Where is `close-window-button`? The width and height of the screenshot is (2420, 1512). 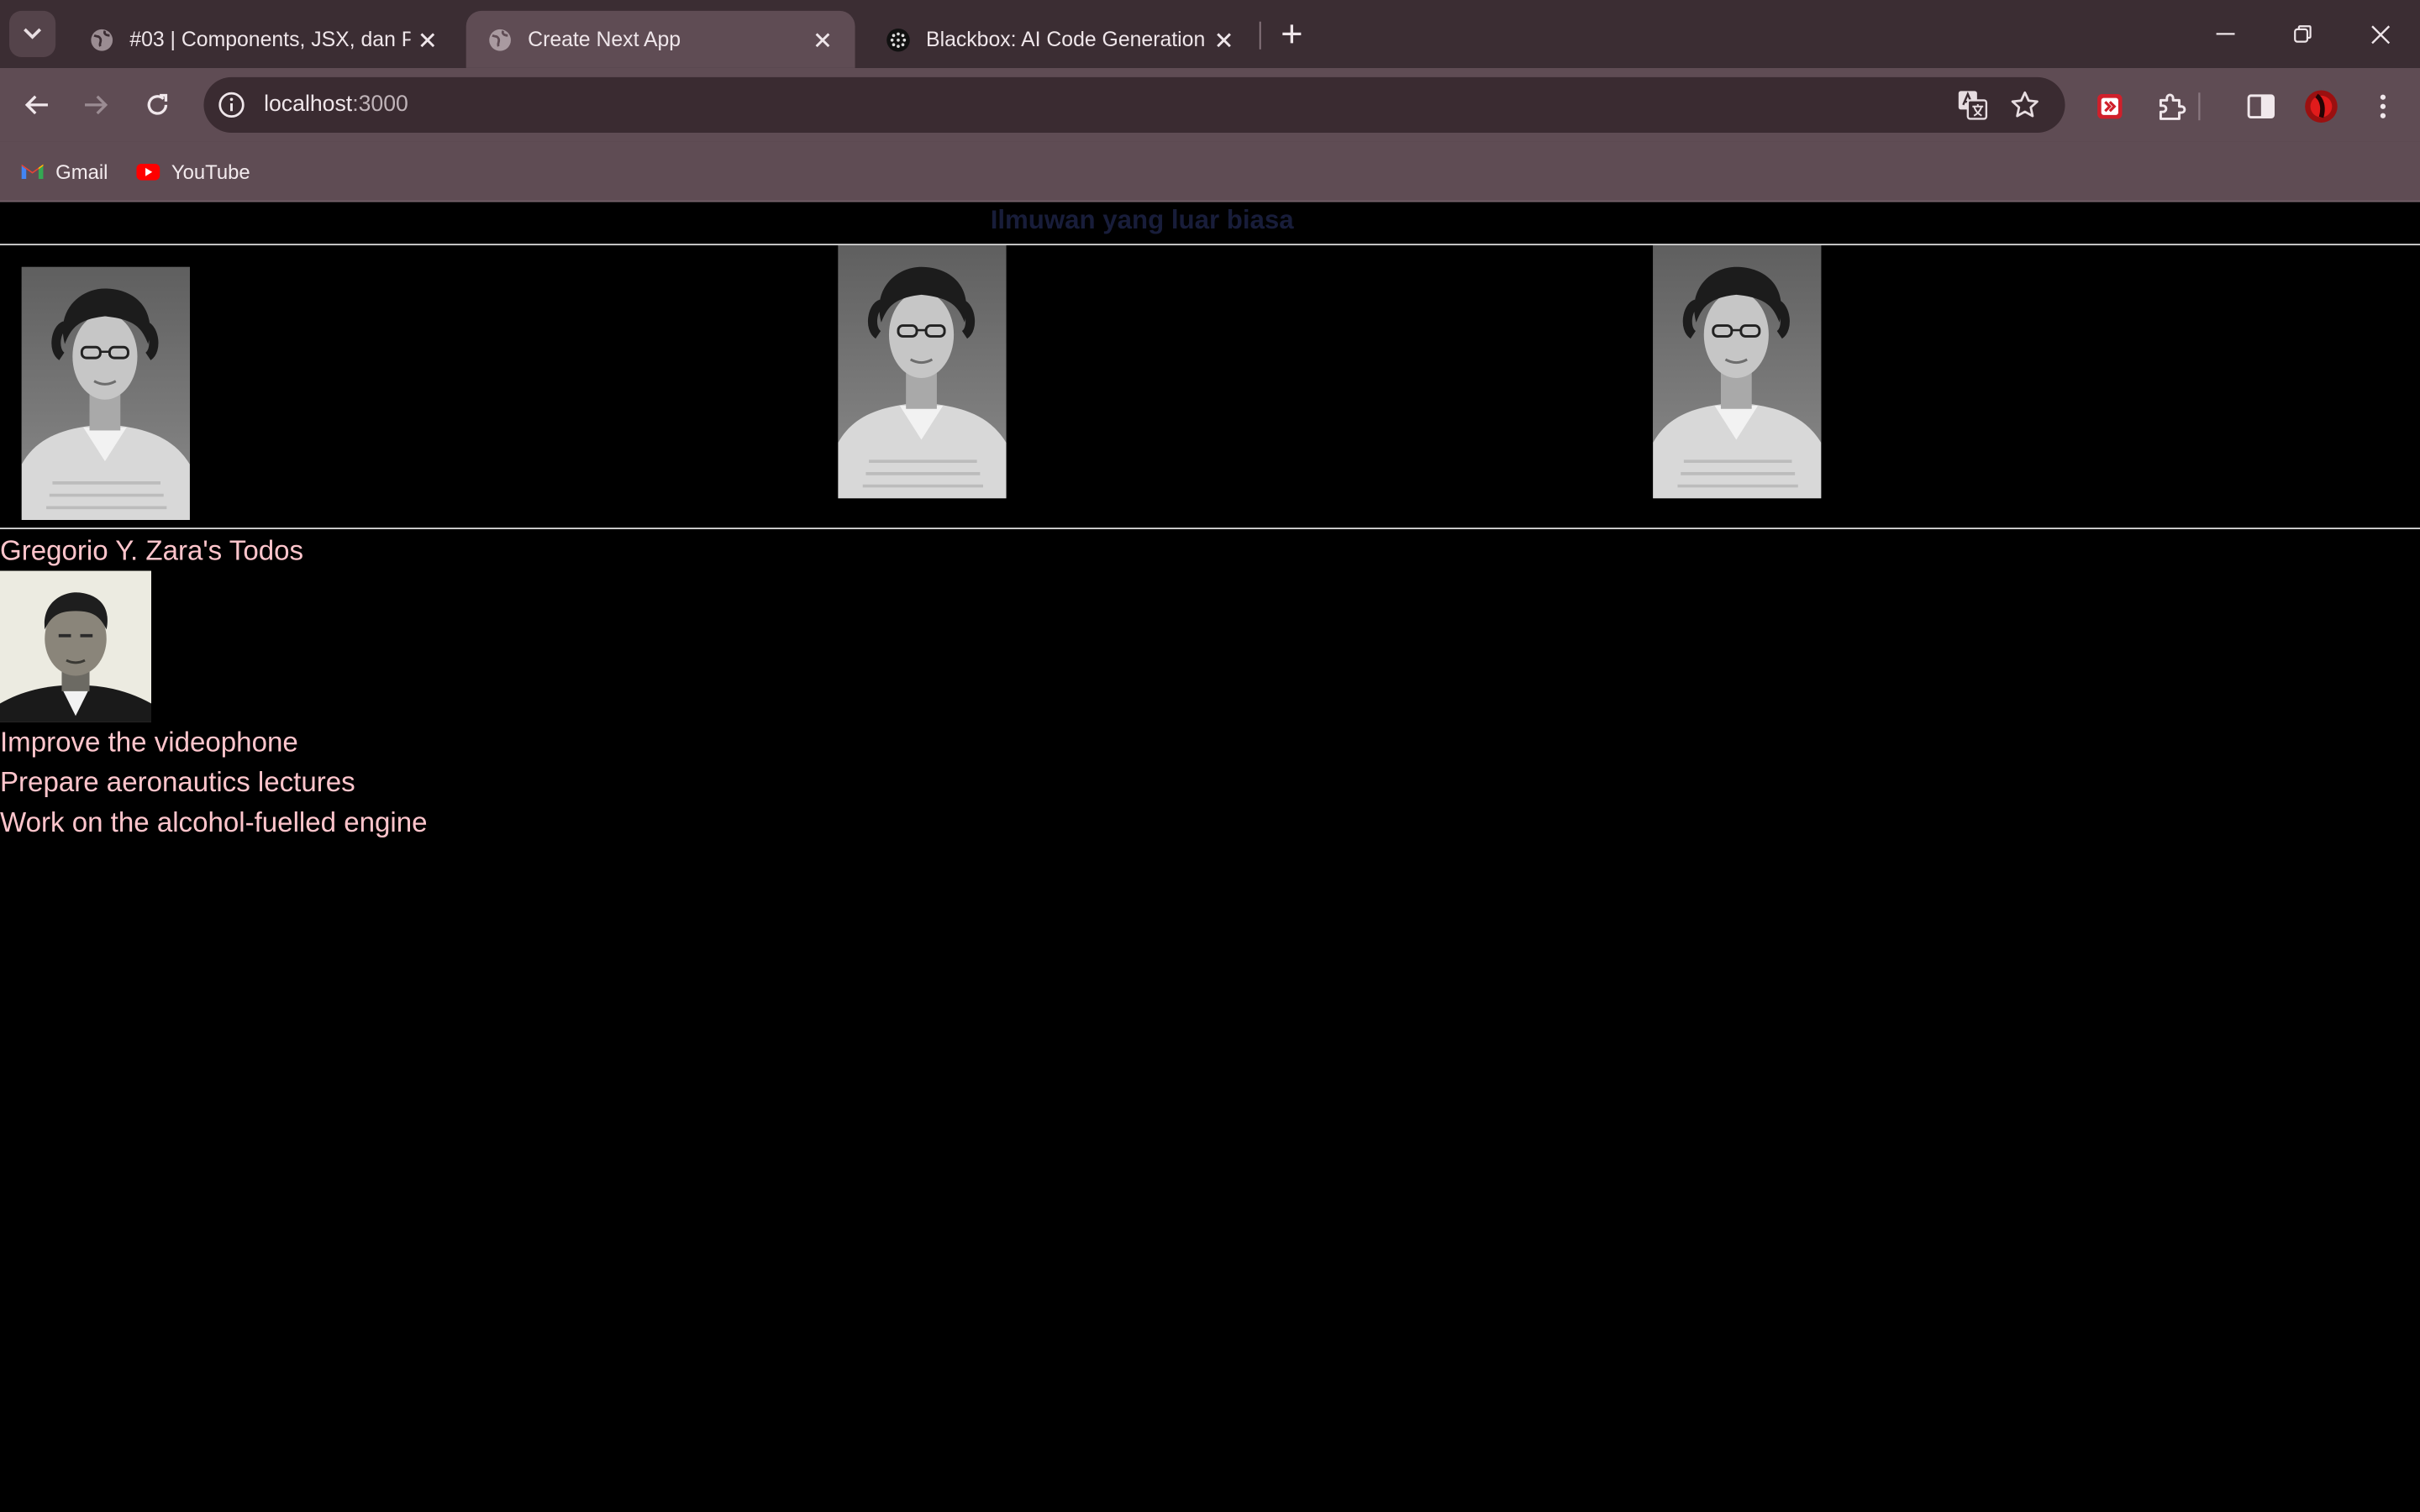
close-window-button is located at coordinates (2380, 34).